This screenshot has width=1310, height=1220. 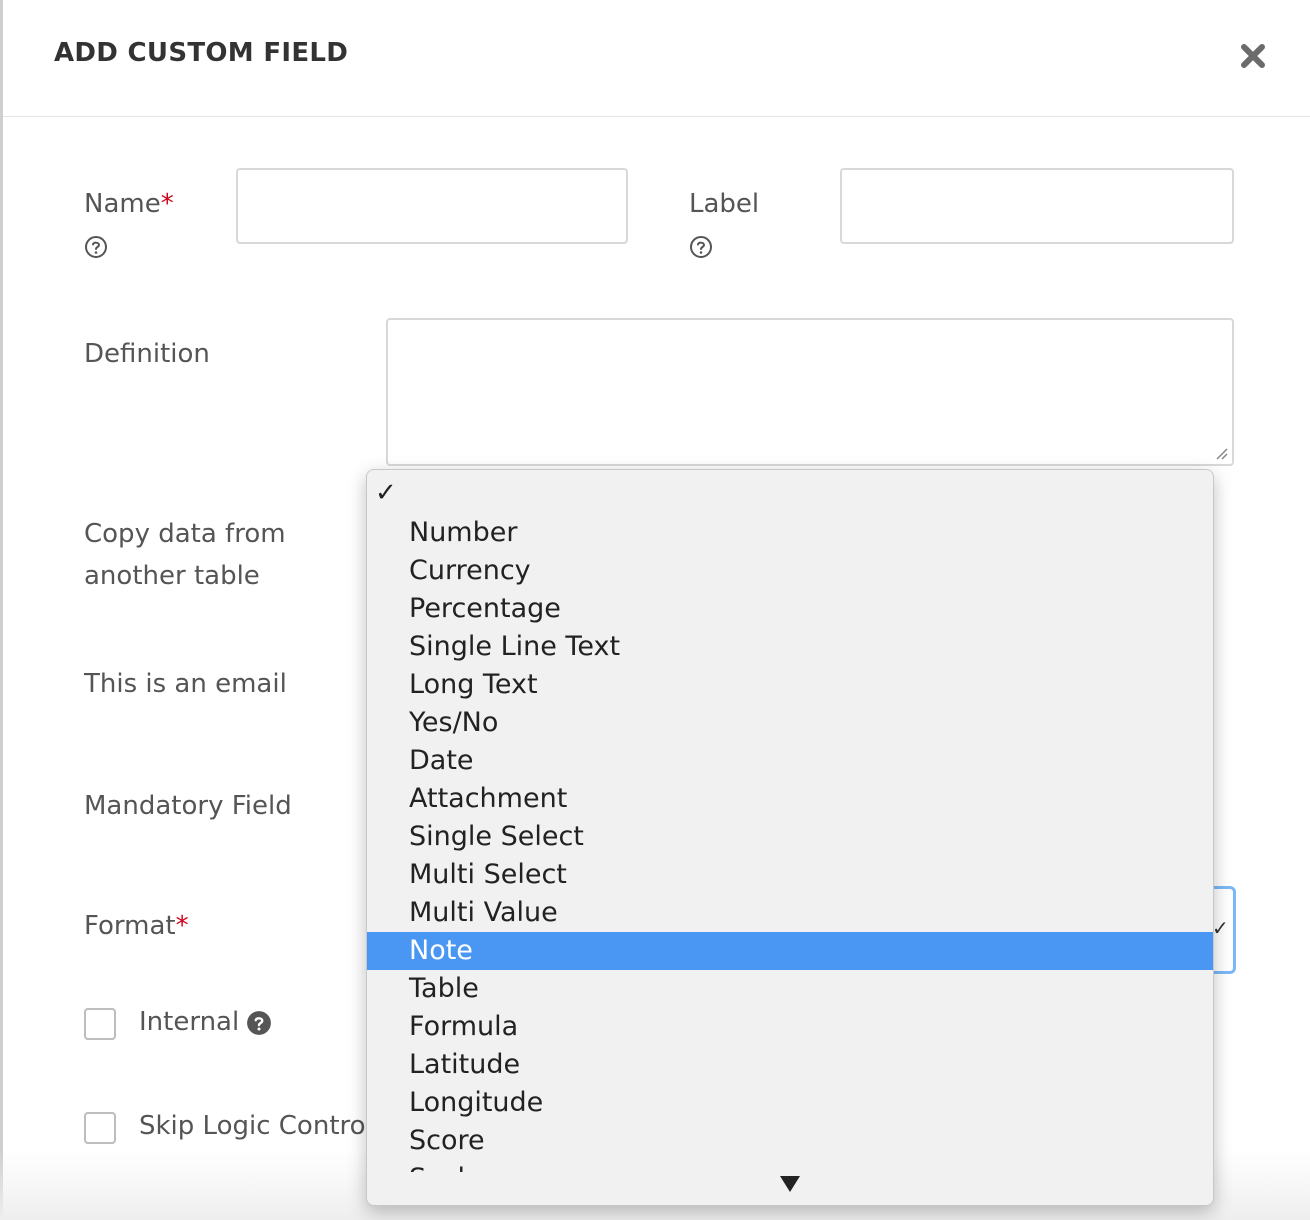 I want to click on name-input, so click(x=432, y=206).